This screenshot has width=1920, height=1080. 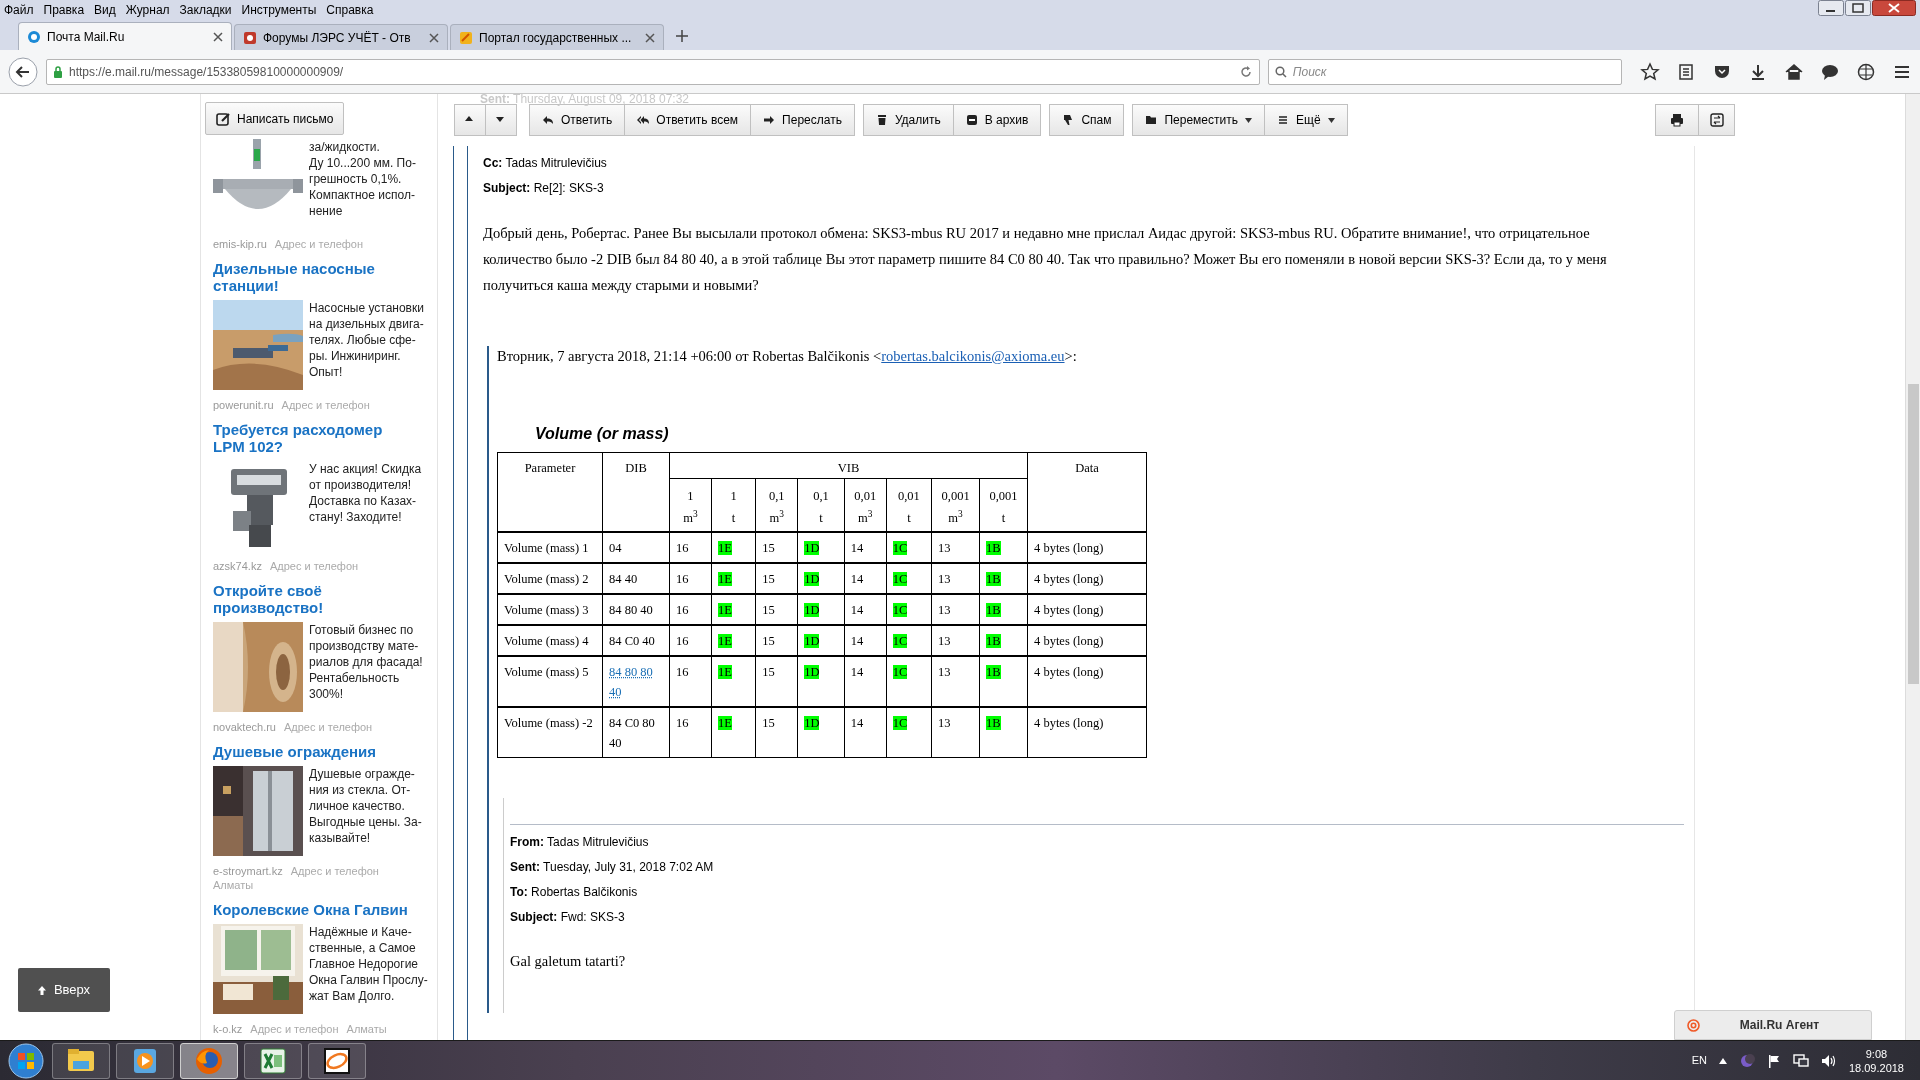 What do you see at coordinates (312, 599) in the screenshot?
I see `ad-title: Откройте своё производство!` at bounding box center [312, 599].